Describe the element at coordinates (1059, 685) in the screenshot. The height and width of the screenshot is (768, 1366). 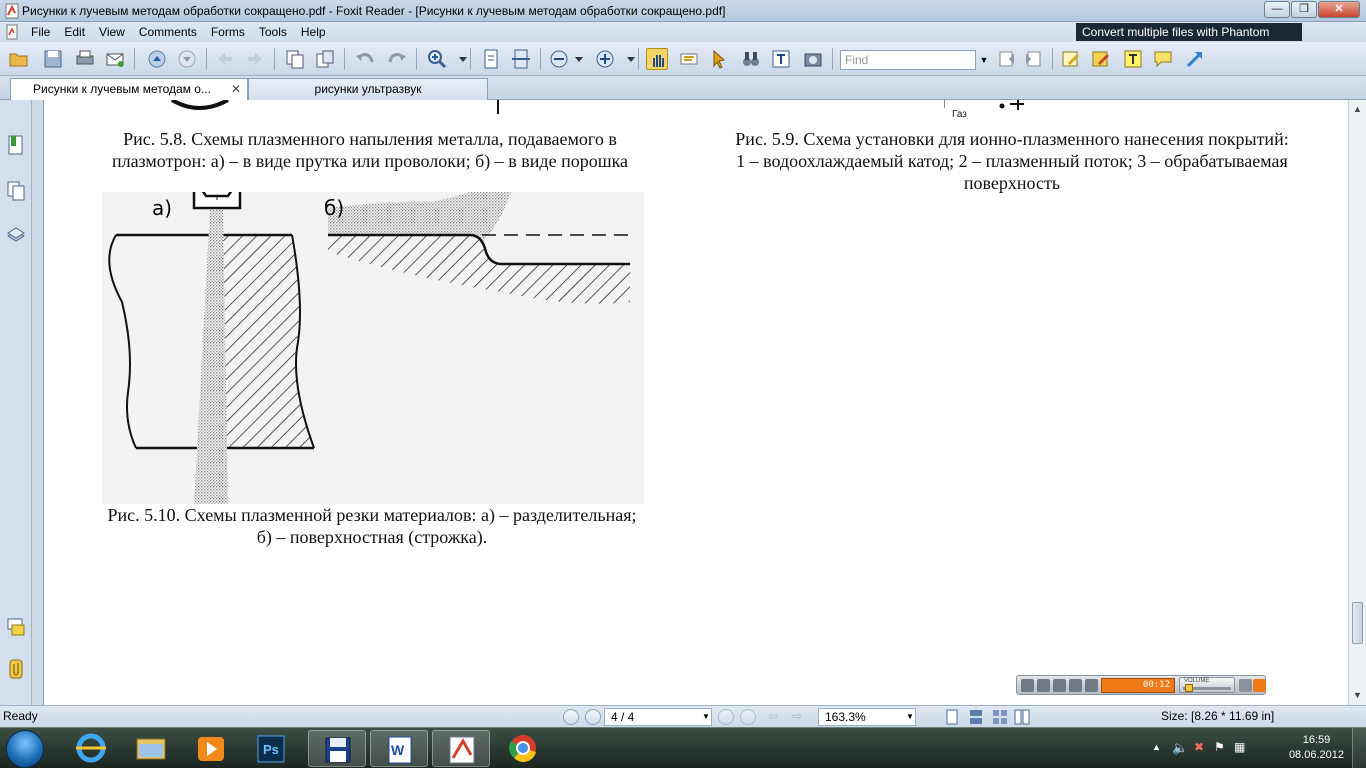
I see `player-stop-icon` at that location.